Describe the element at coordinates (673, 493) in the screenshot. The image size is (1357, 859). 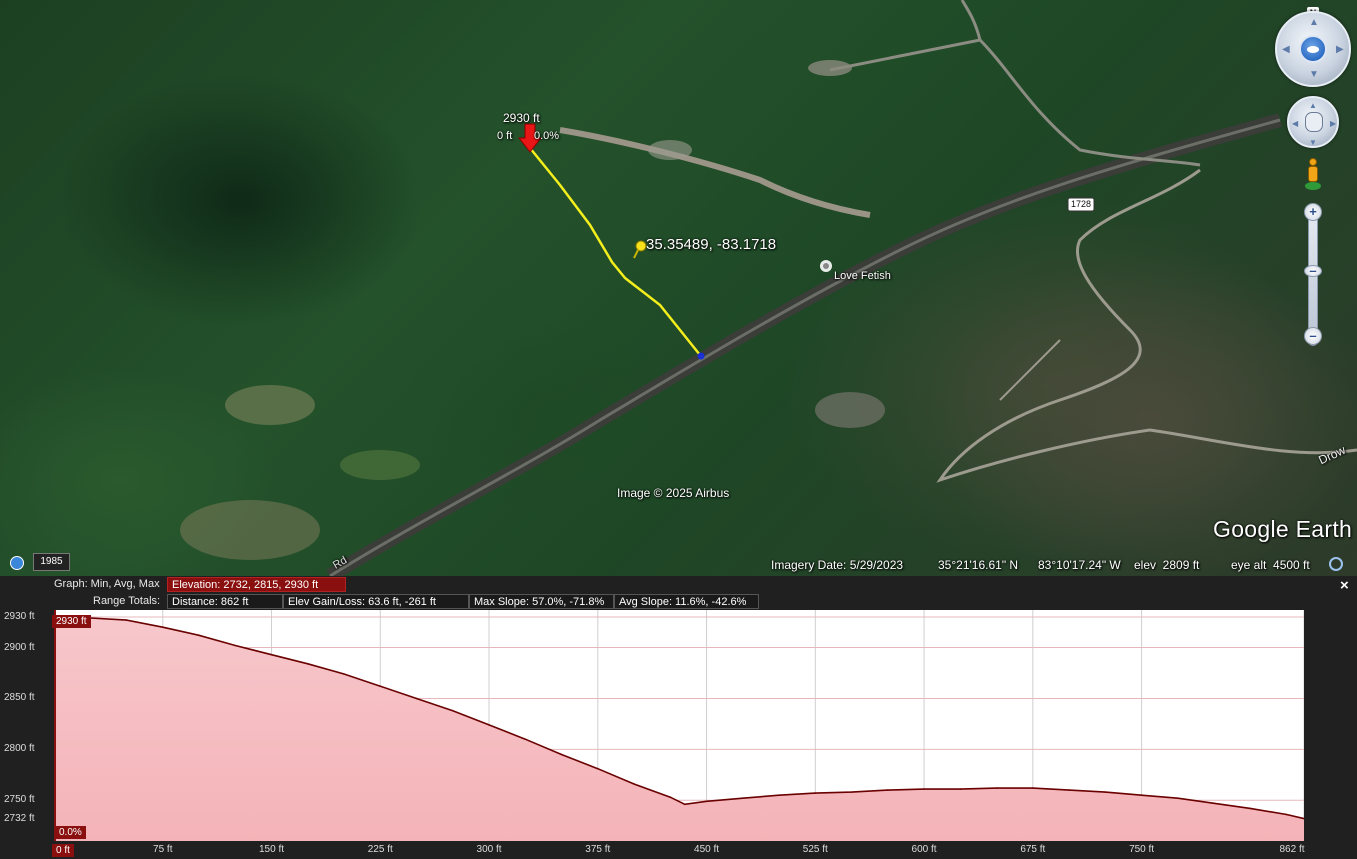
I see `imagery-attribution: Image © 2025 Airbus` at that location.